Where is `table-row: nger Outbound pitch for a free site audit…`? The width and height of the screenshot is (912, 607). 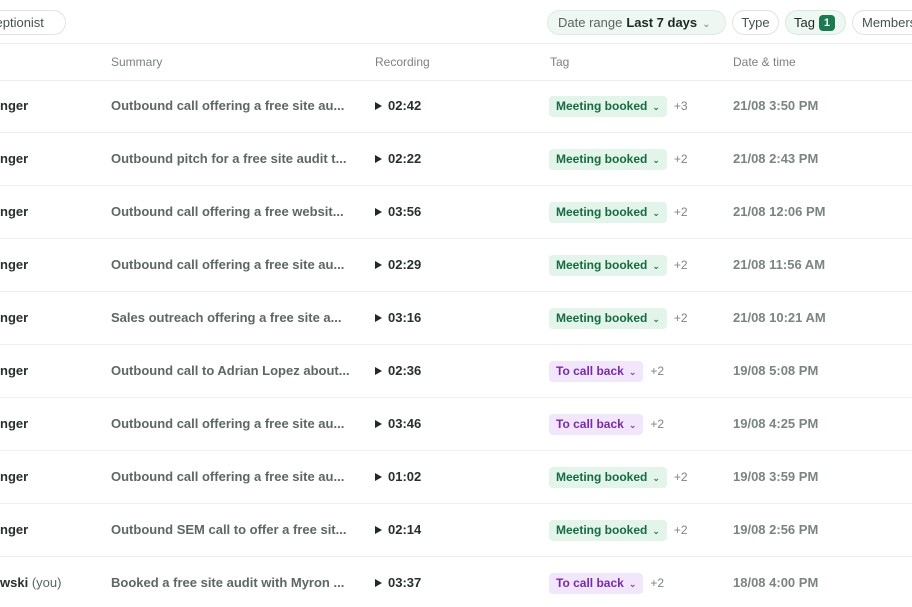
table-row: nger Outbound pitch for a free site audit… is located at coordinates (456, 159).